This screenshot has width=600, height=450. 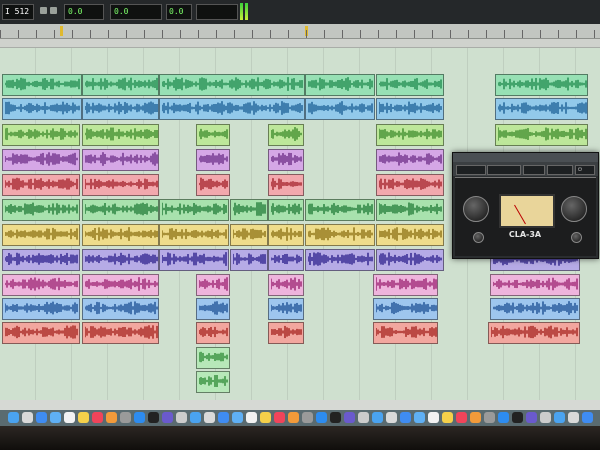 What do you see at coordinates (18, 12) in the screenshot?
I see `input-selector: I 512` at bounding box center [18, 12].